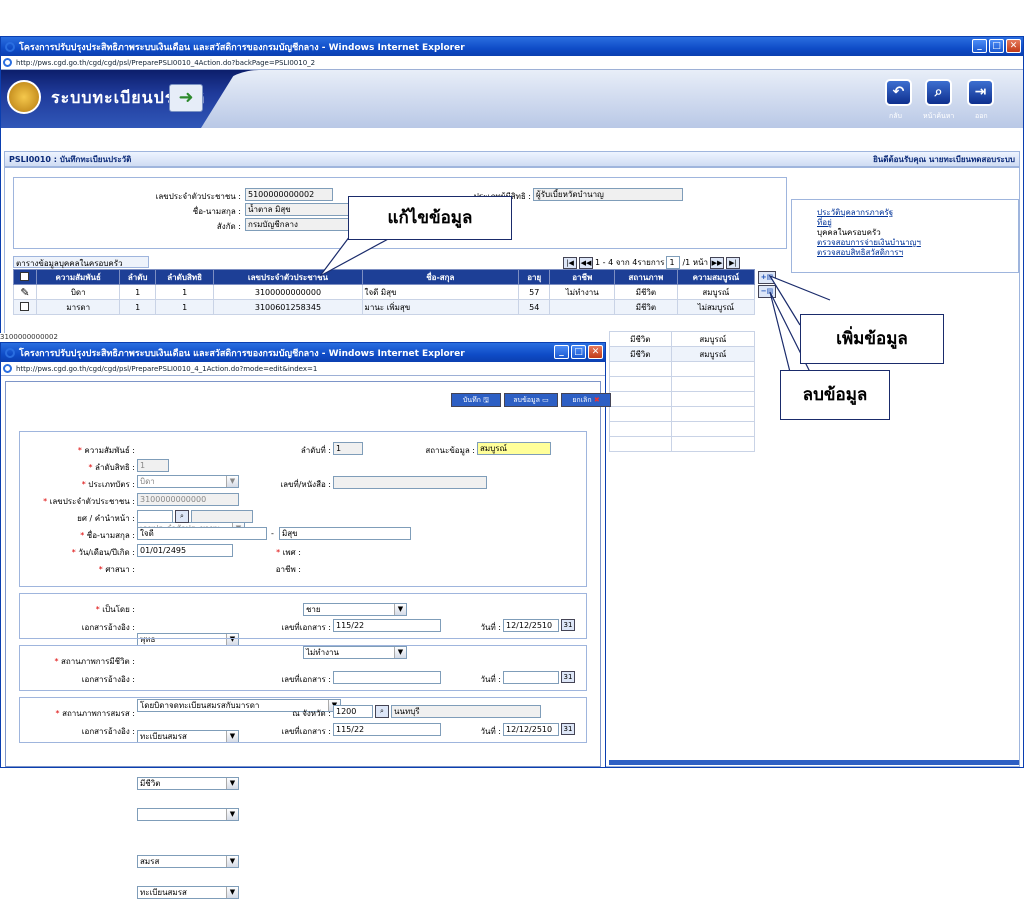 The height and width of the screenshot is (899, 1024). I want to click on ref-doc-select-3: ทะเบียนสมรส ▼, so click(188, 892).